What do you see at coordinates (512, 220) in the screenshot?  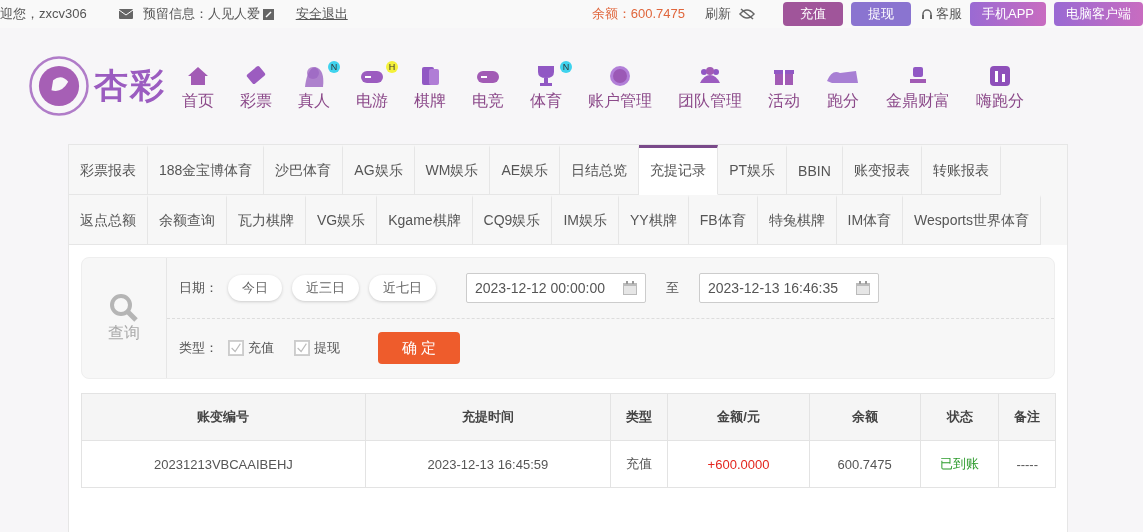 I see `report-tab: CQ9娱乐` at bounding box center [512, 220].